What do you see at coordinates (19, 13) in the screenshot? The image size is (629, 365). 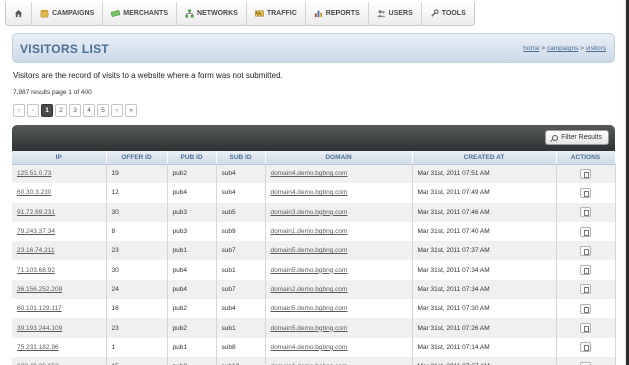 I see `nav-home` at bounding box center [19, 13].